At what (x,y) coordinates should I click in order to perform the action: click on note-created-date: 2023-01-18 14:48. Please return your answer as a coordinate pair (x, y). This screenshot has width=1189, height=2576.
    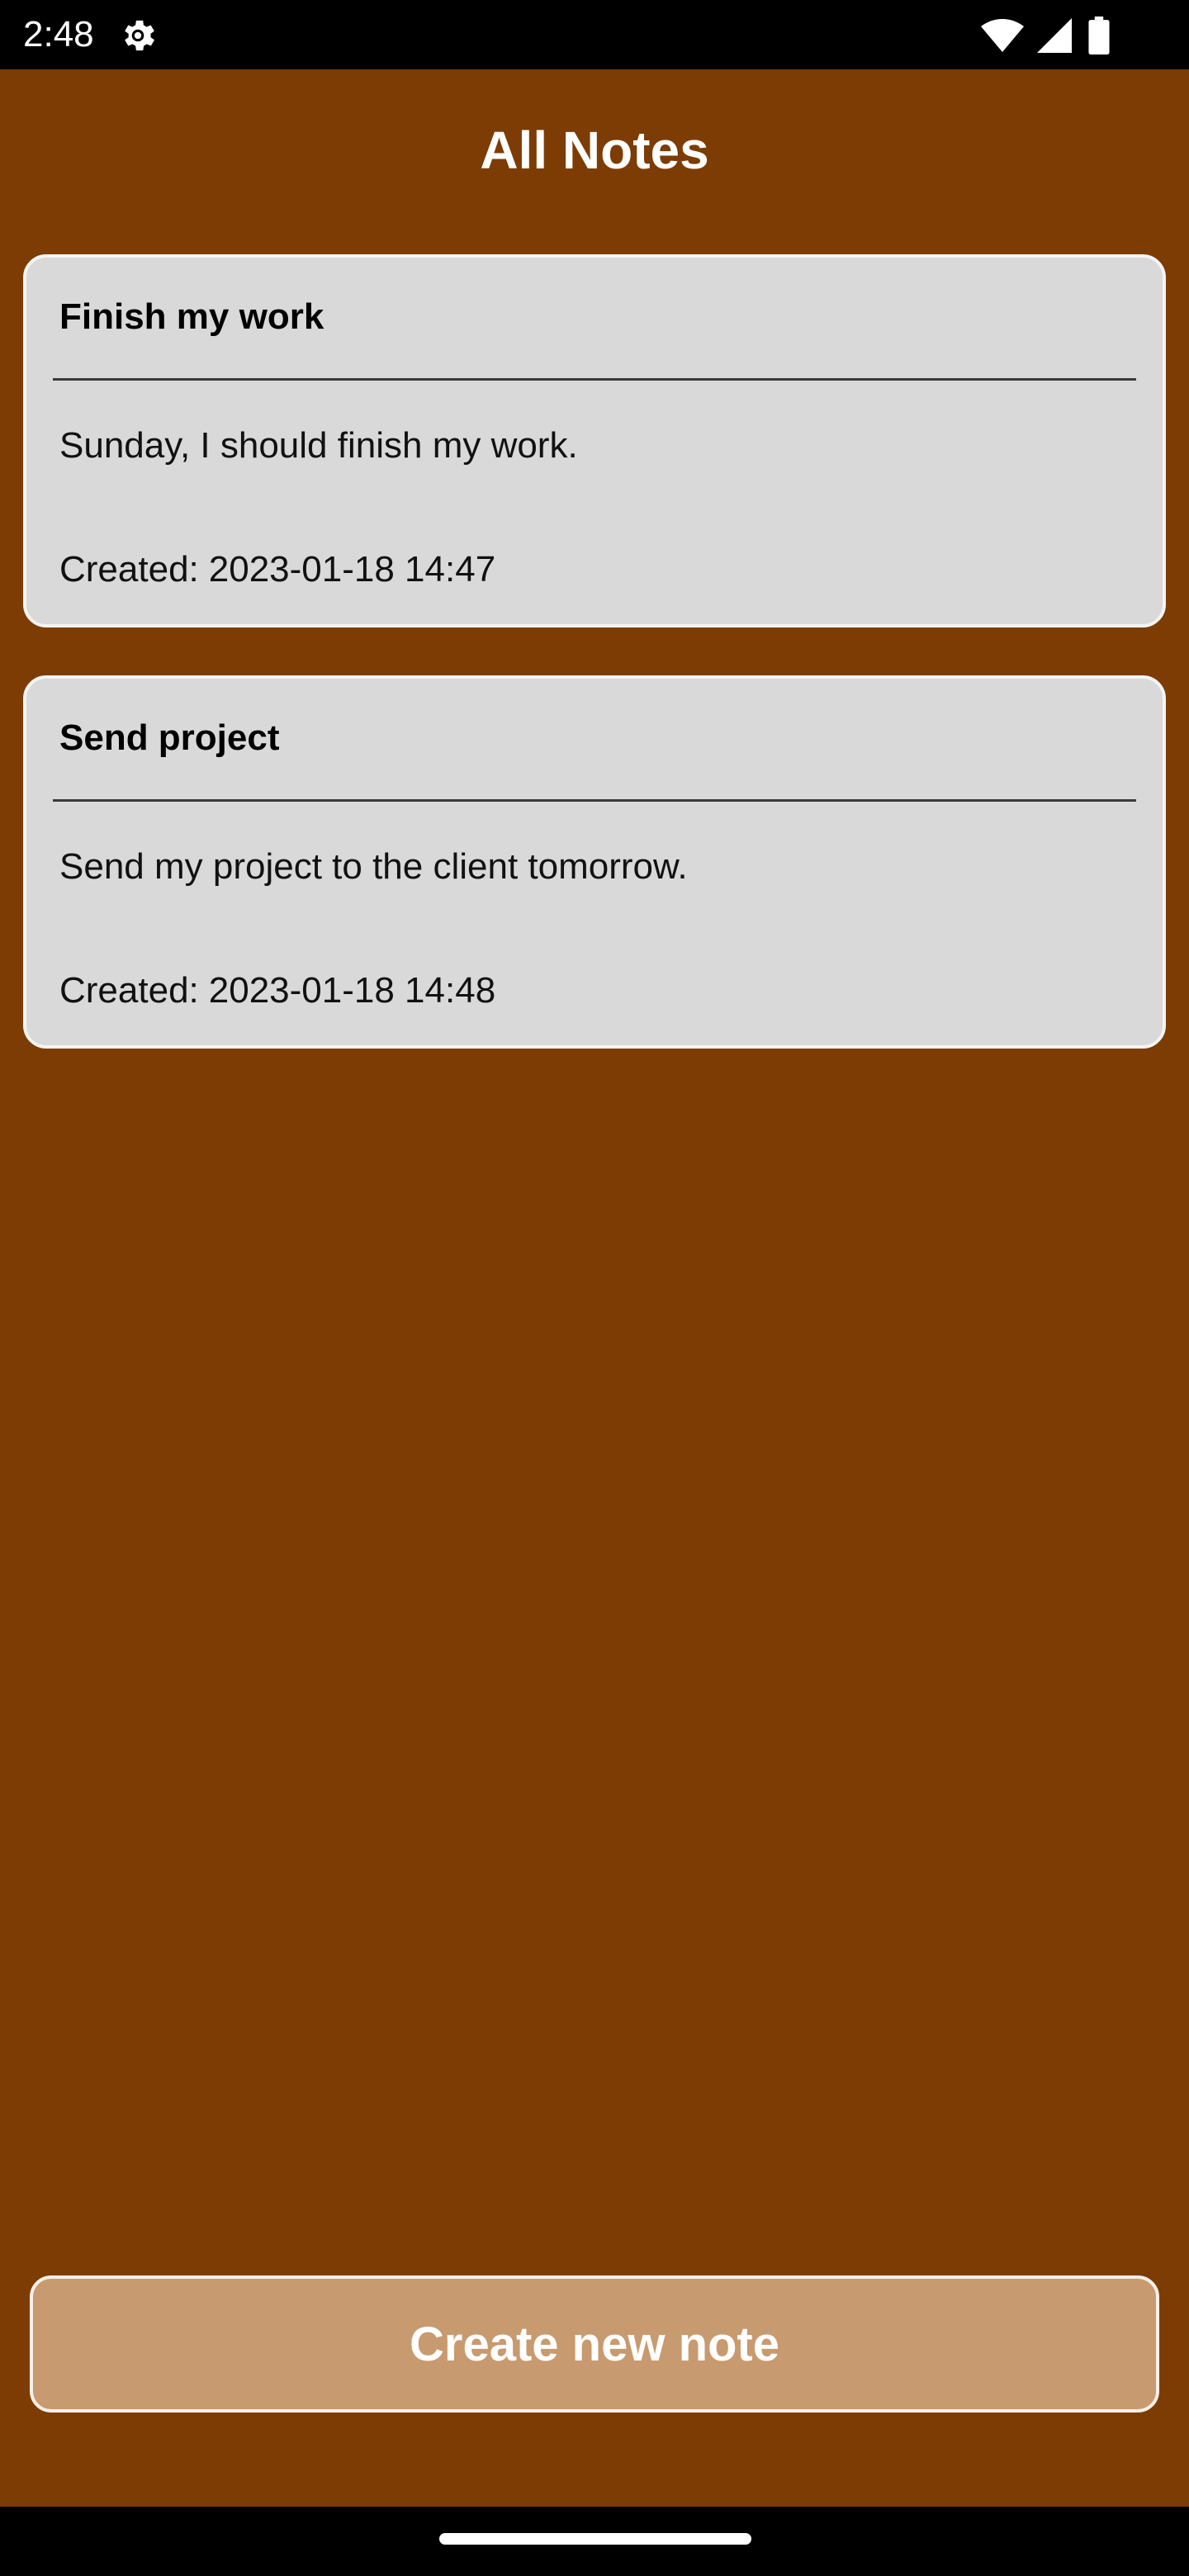
    Looking at the image, I should click on (352, 990).